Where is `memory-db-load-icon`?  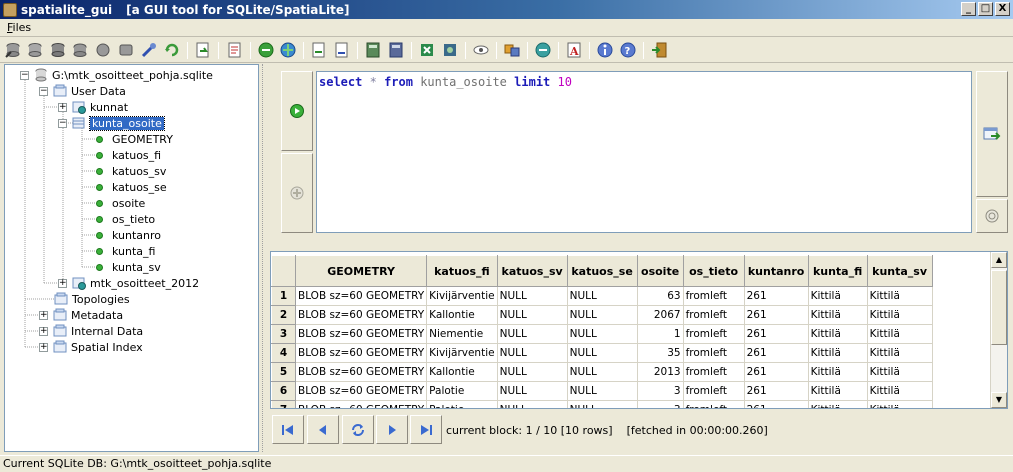
memory-db-load-icon is located at coordinates (103, 50).